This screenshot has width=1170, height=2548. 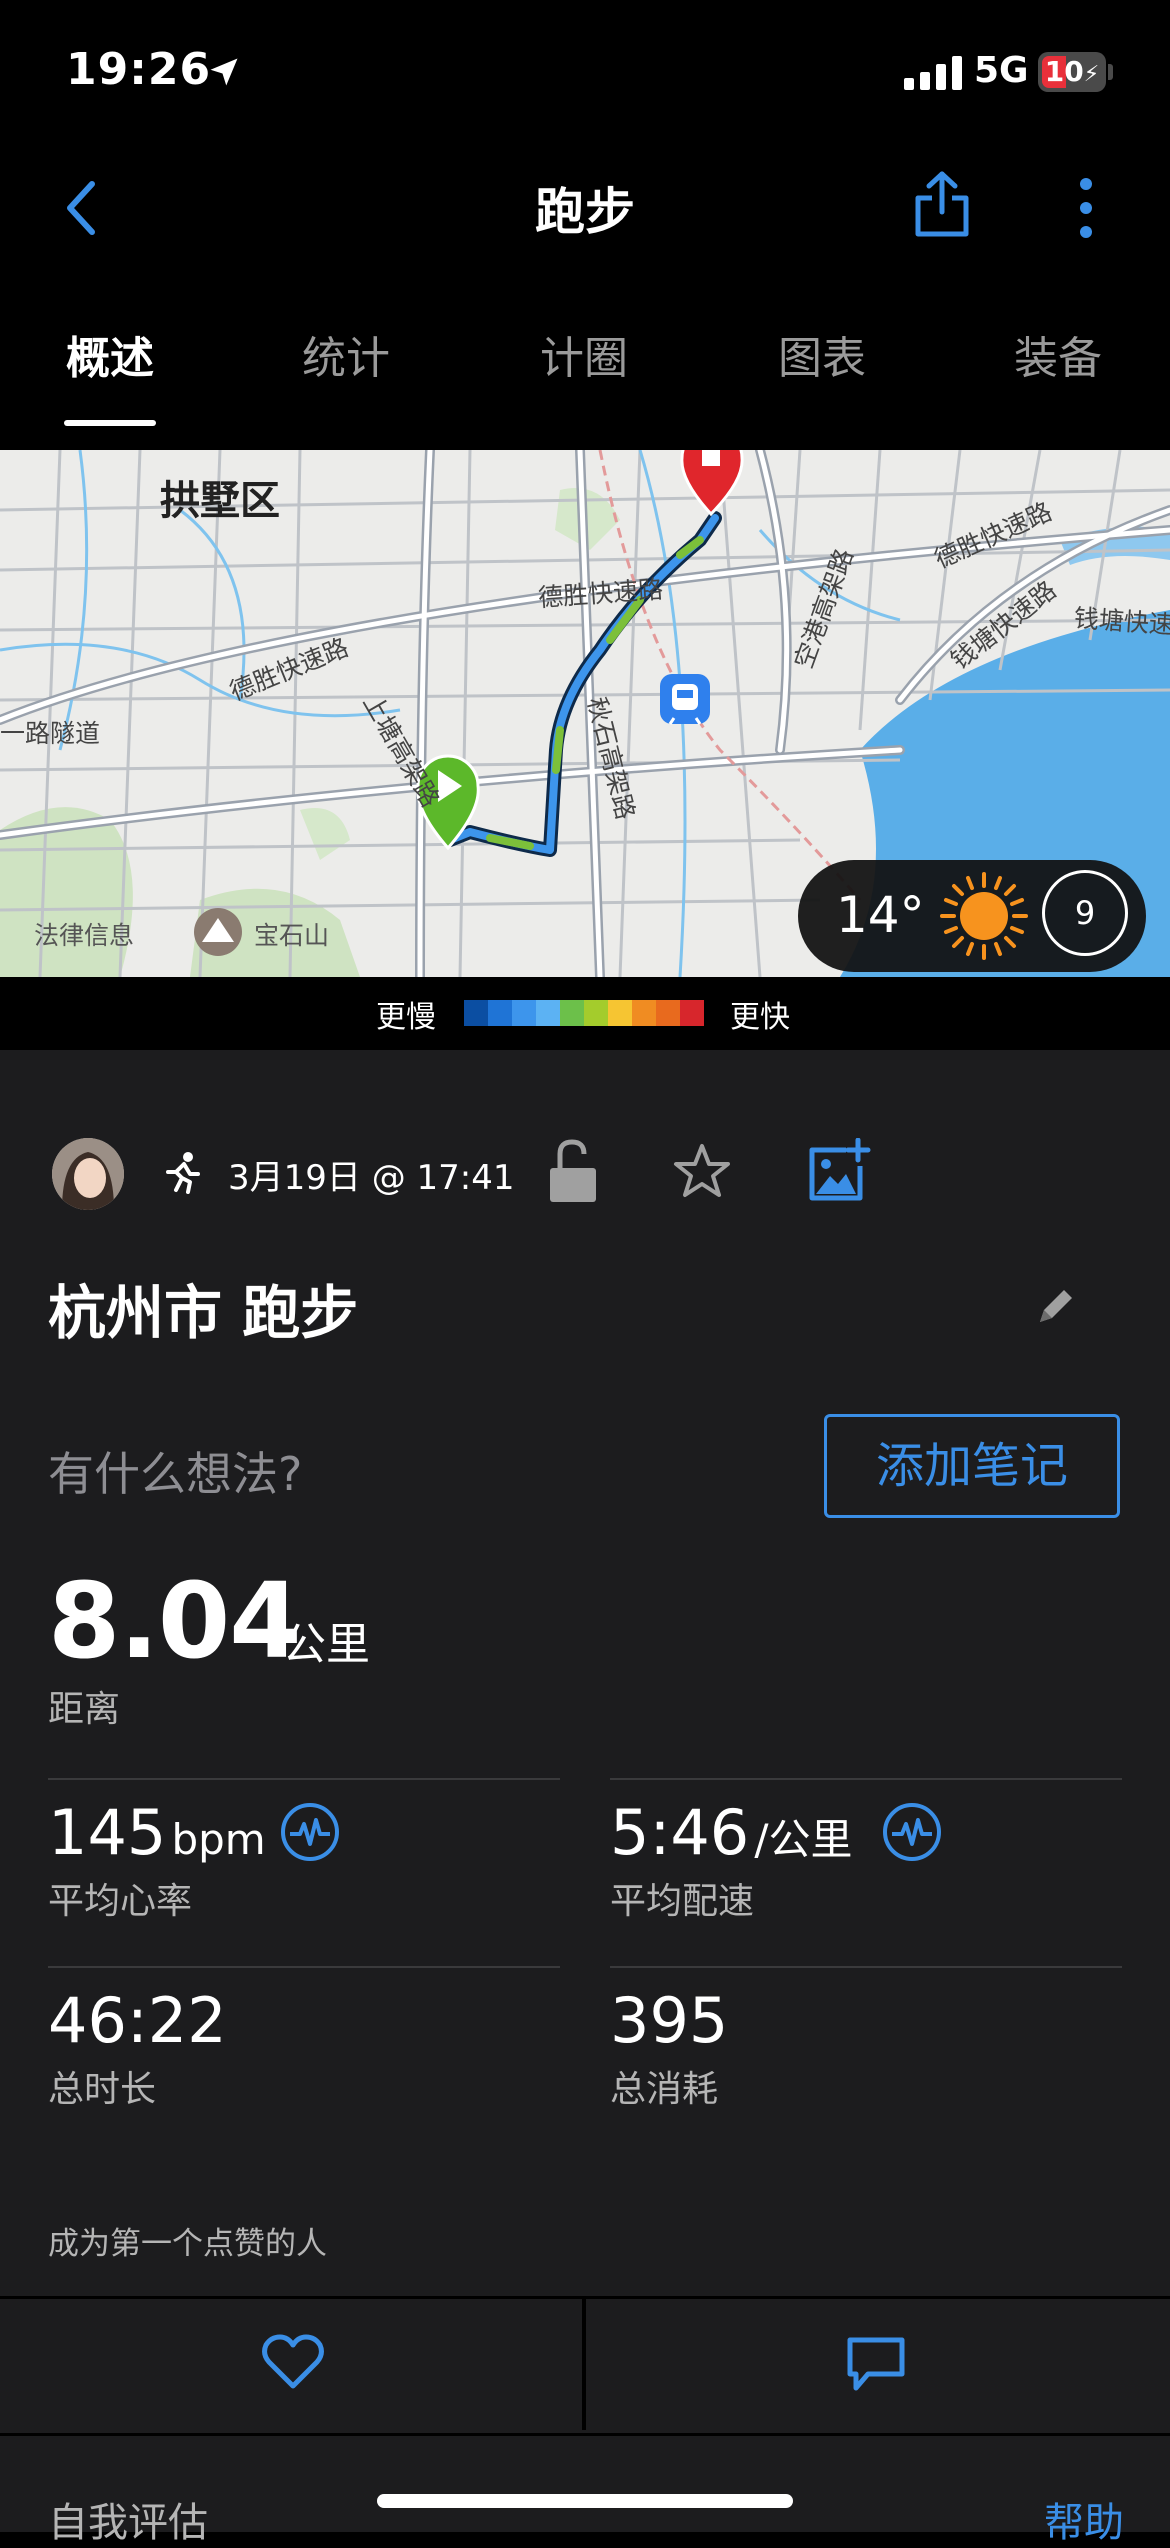 What do you see at coordinates (880, 915) in the screenshot?
I see `weather-temperature: 14°` at bounding box center [880, 915].